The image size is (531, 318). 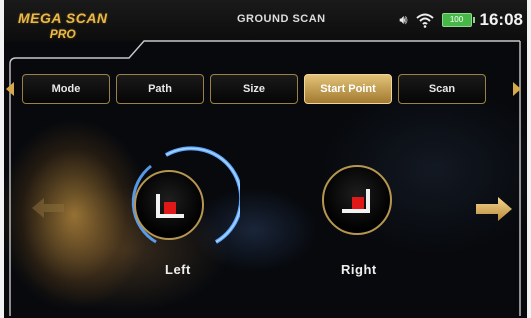 I want to click on logo-line1: MEGA SCAN, so click(x=63, y=18).